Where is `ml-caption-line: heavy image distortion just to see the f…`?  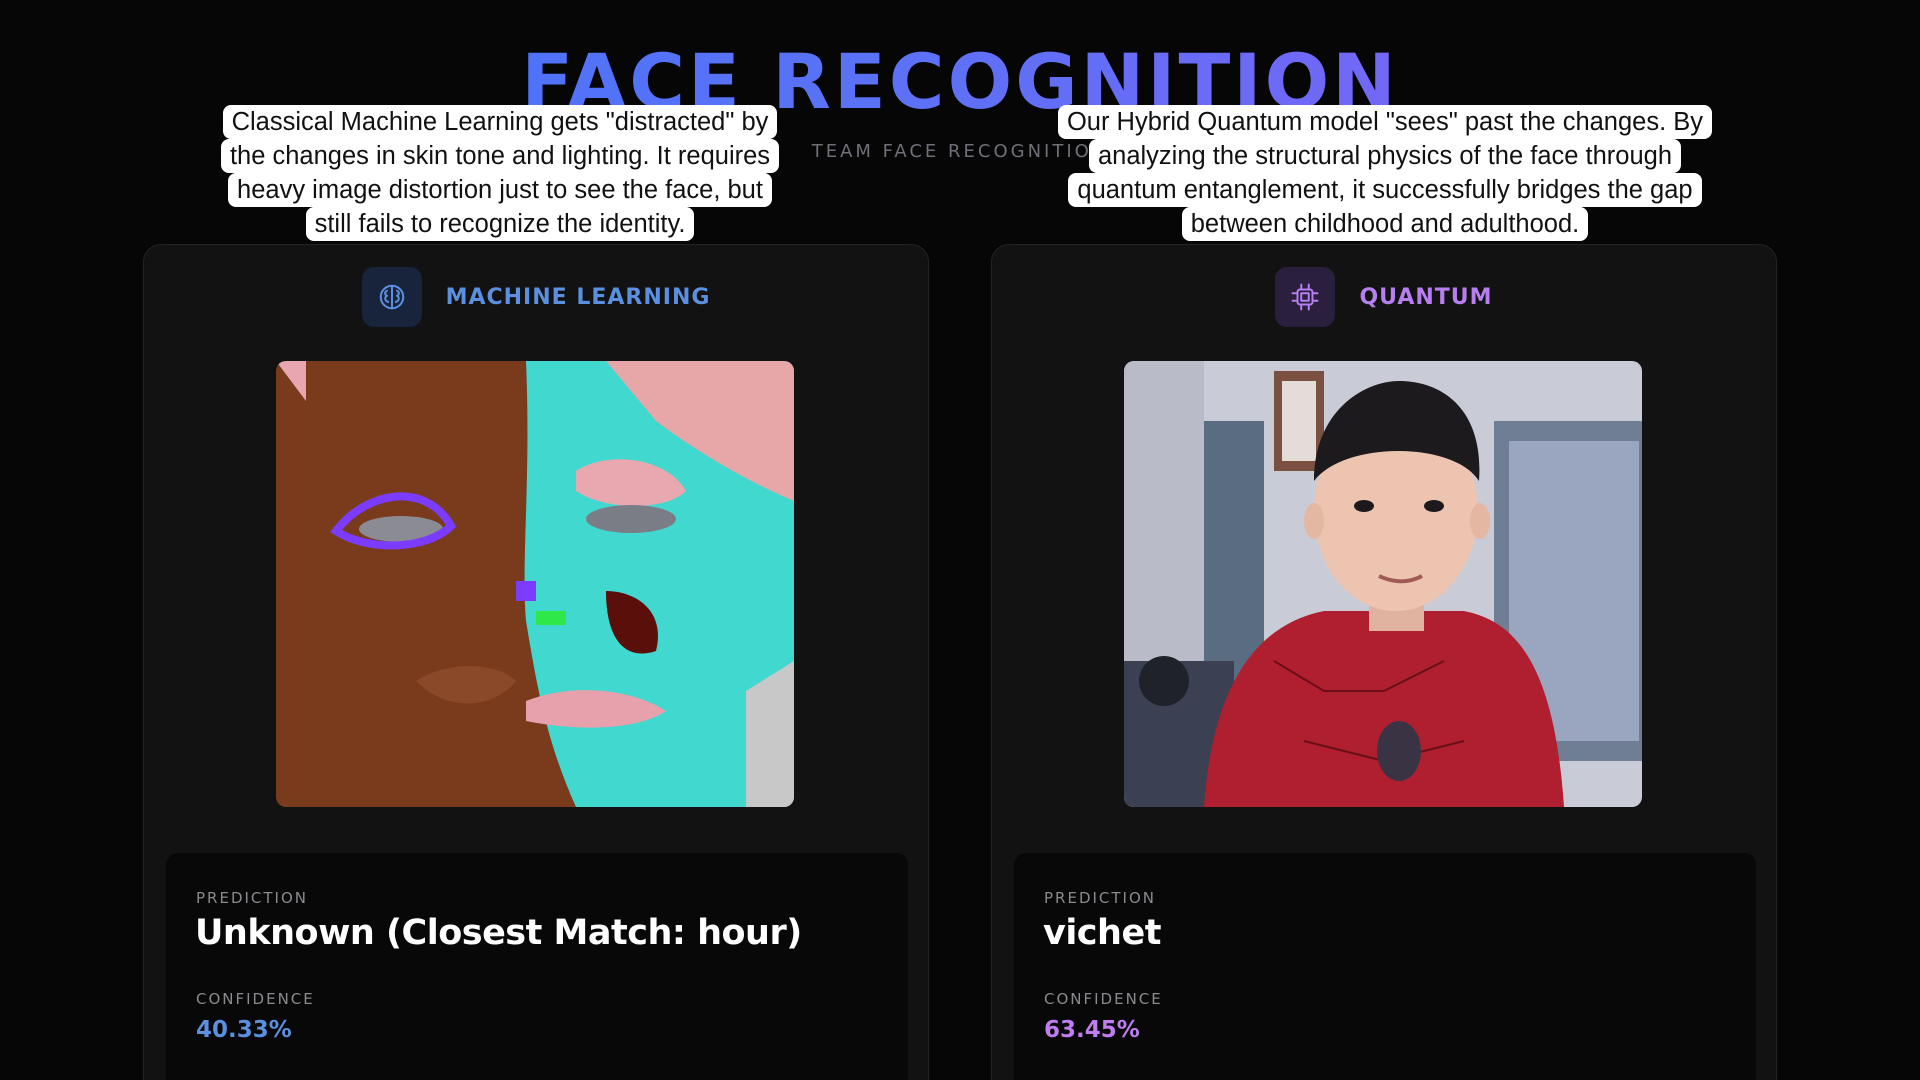 ml-caption-line: heavy image distortion just to see the f… is located at coordinates (500, 190).